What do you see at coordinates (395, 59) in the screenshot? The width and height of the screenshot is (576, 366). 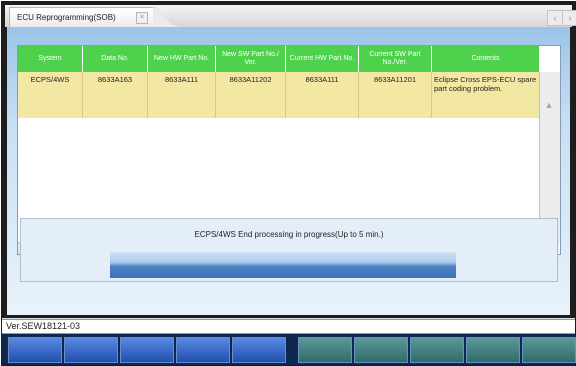 I see `column-header-current-sw-part-no: Current SW Part No./Ver.` at bounding box center [395, 59].